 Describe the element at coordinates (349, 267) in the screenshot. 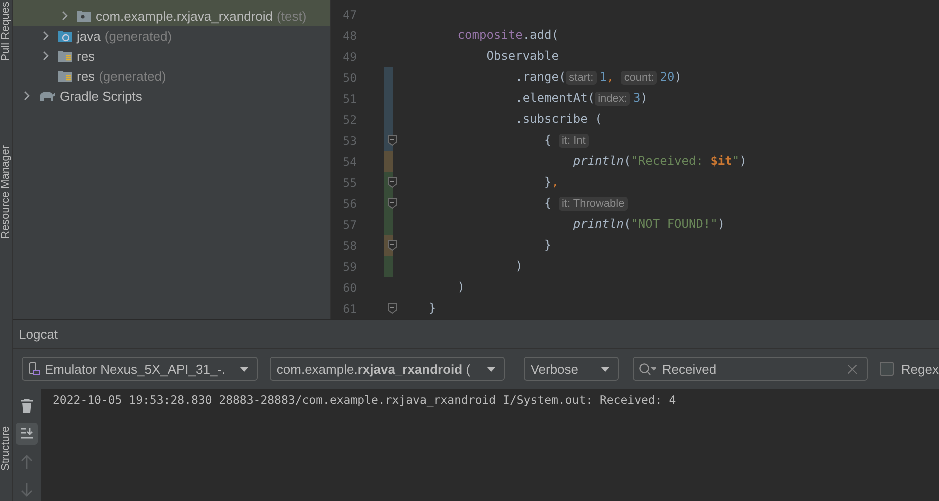

I see `line-number: 59` at that location.